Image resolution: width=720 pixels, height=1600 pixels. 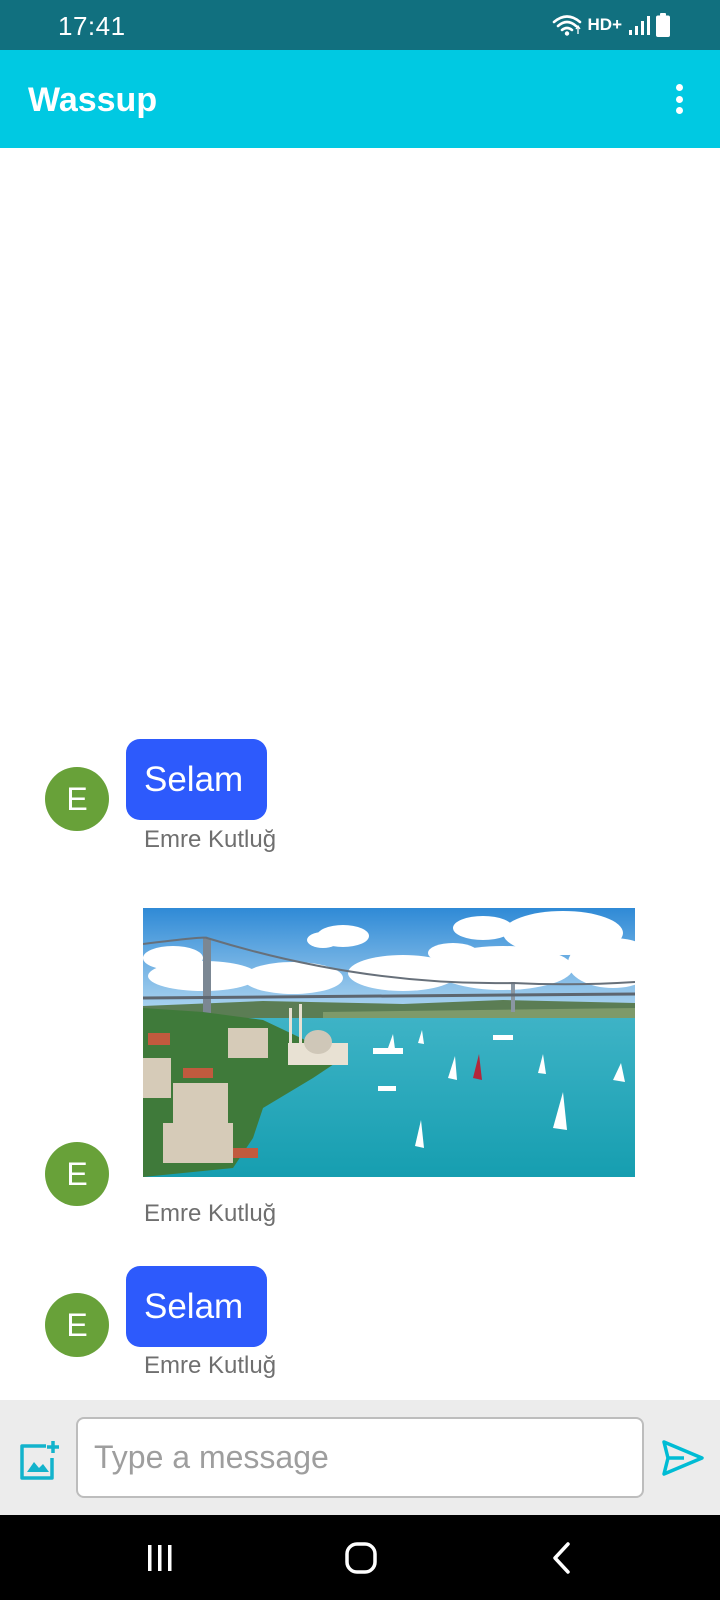 What do you see at coordinates (160, 1558) in the screenshot?
I see `recents-icon` at bounding box center [160, 1558].